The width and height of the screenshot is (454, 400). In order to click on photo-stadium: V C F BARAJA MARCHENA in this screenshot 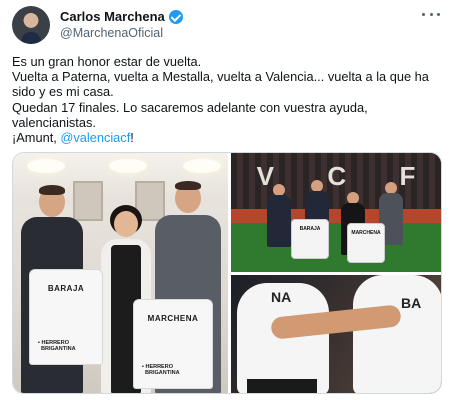, I will do `click(336, 212)`.